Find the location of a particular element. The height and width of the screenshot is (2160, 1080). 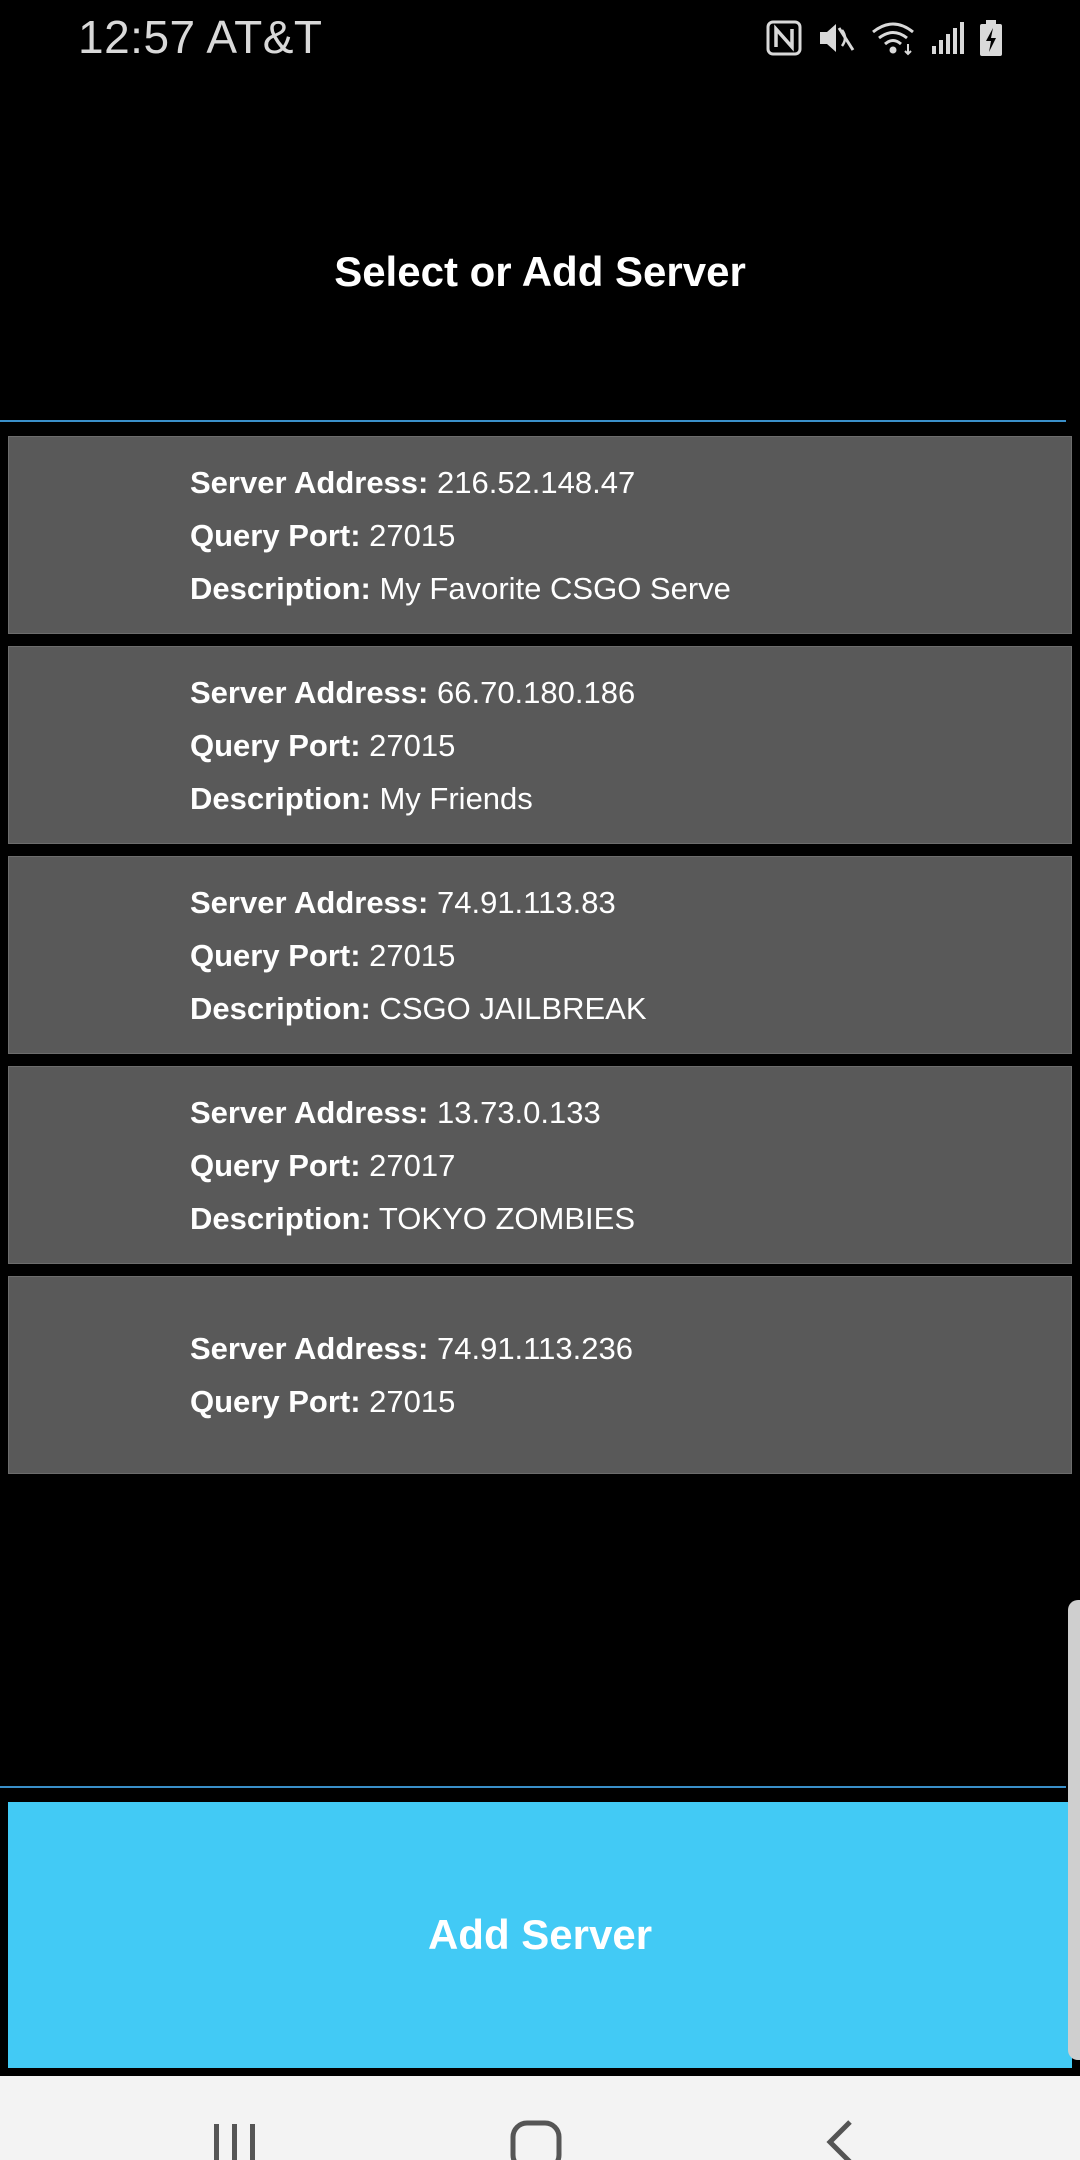

description-line: Description: My Favorite CSGO Serve is located at coordinates (625, 588).